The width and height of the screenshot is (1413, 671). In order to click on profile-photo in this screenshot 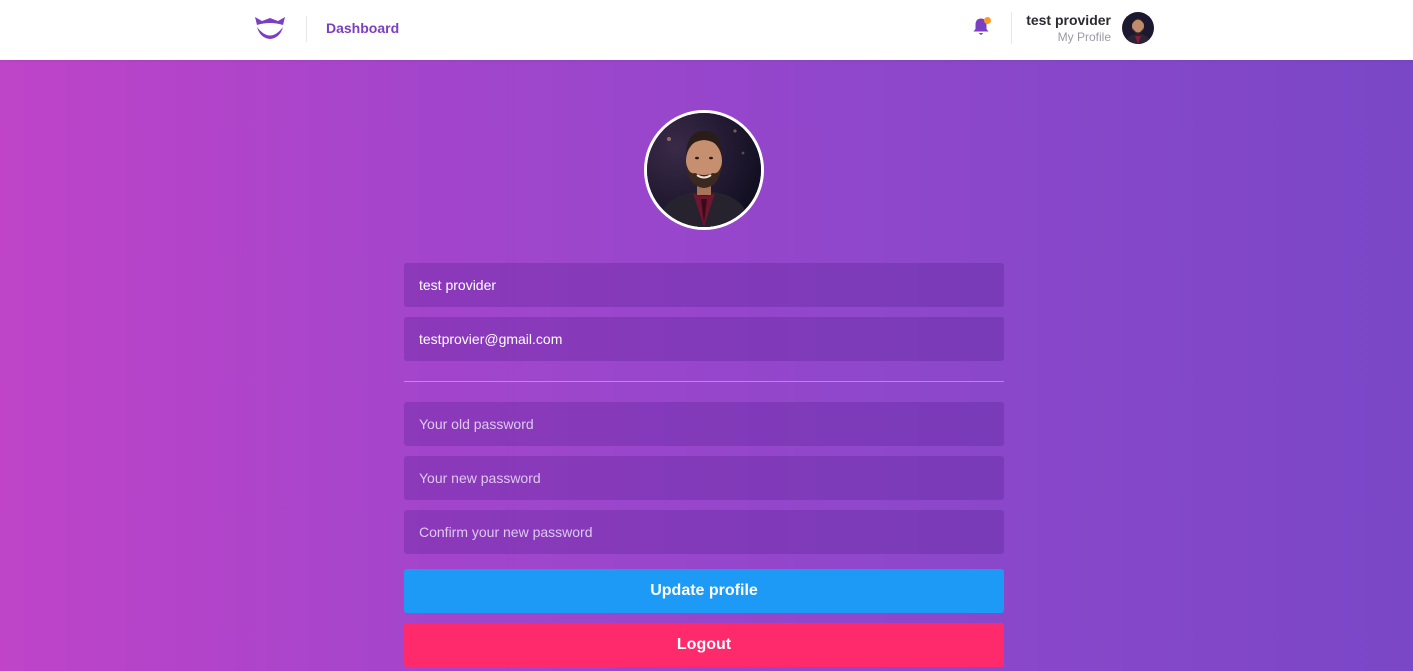, I will do `click(704, 170)`.